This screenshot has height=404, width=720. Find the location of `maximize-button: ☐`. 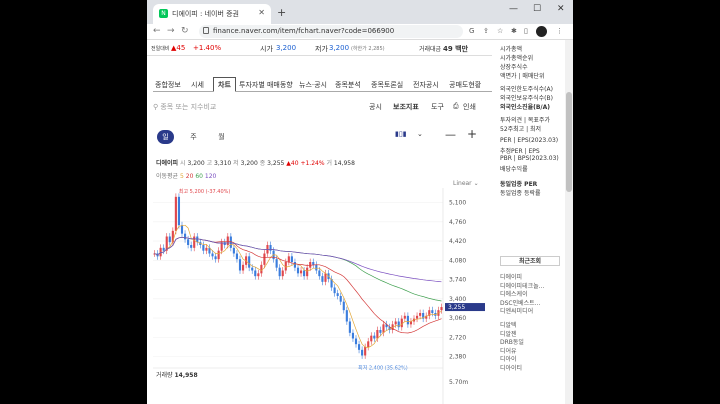

maximize-button: ☐ is located at coordinates (537, 9).